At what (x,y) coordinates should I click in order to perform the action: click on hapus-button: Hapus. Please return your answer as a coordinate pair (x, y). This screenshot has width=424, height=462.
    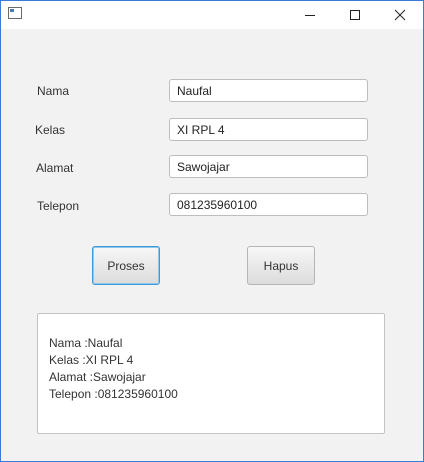
    Looking at the image, I should click on (281, 265).